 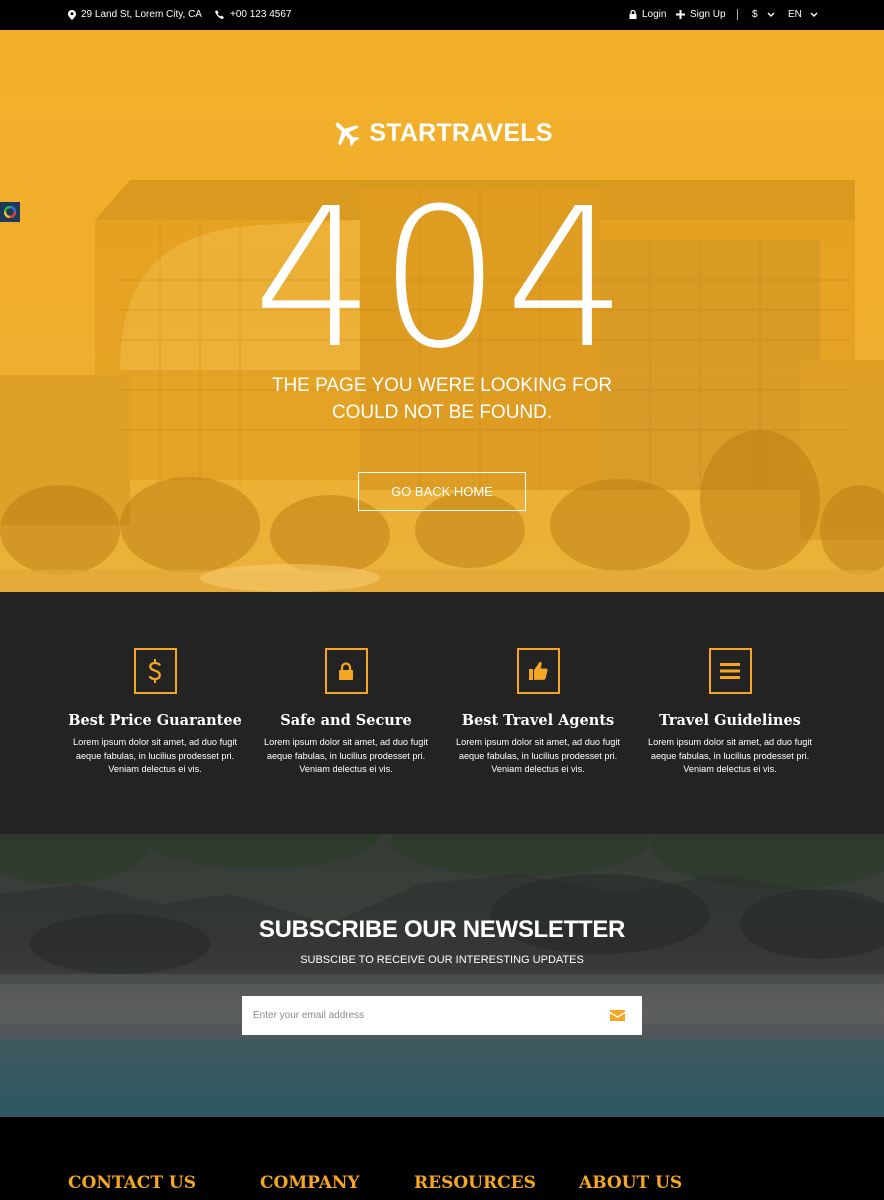 I want to click on brand-name: STARTRAVELS, so click(x=461, y=132).